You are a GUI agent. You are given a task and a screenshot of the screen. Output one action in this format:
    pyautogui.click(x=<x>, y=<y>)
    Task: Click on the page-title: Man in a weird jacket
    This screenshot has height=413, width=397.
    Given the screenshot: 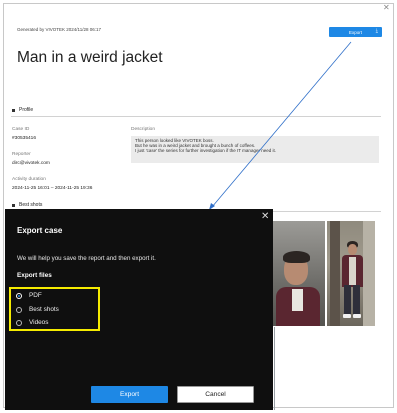 What is the action you would take?
    pyautogui.click(x=90, y=57)
    